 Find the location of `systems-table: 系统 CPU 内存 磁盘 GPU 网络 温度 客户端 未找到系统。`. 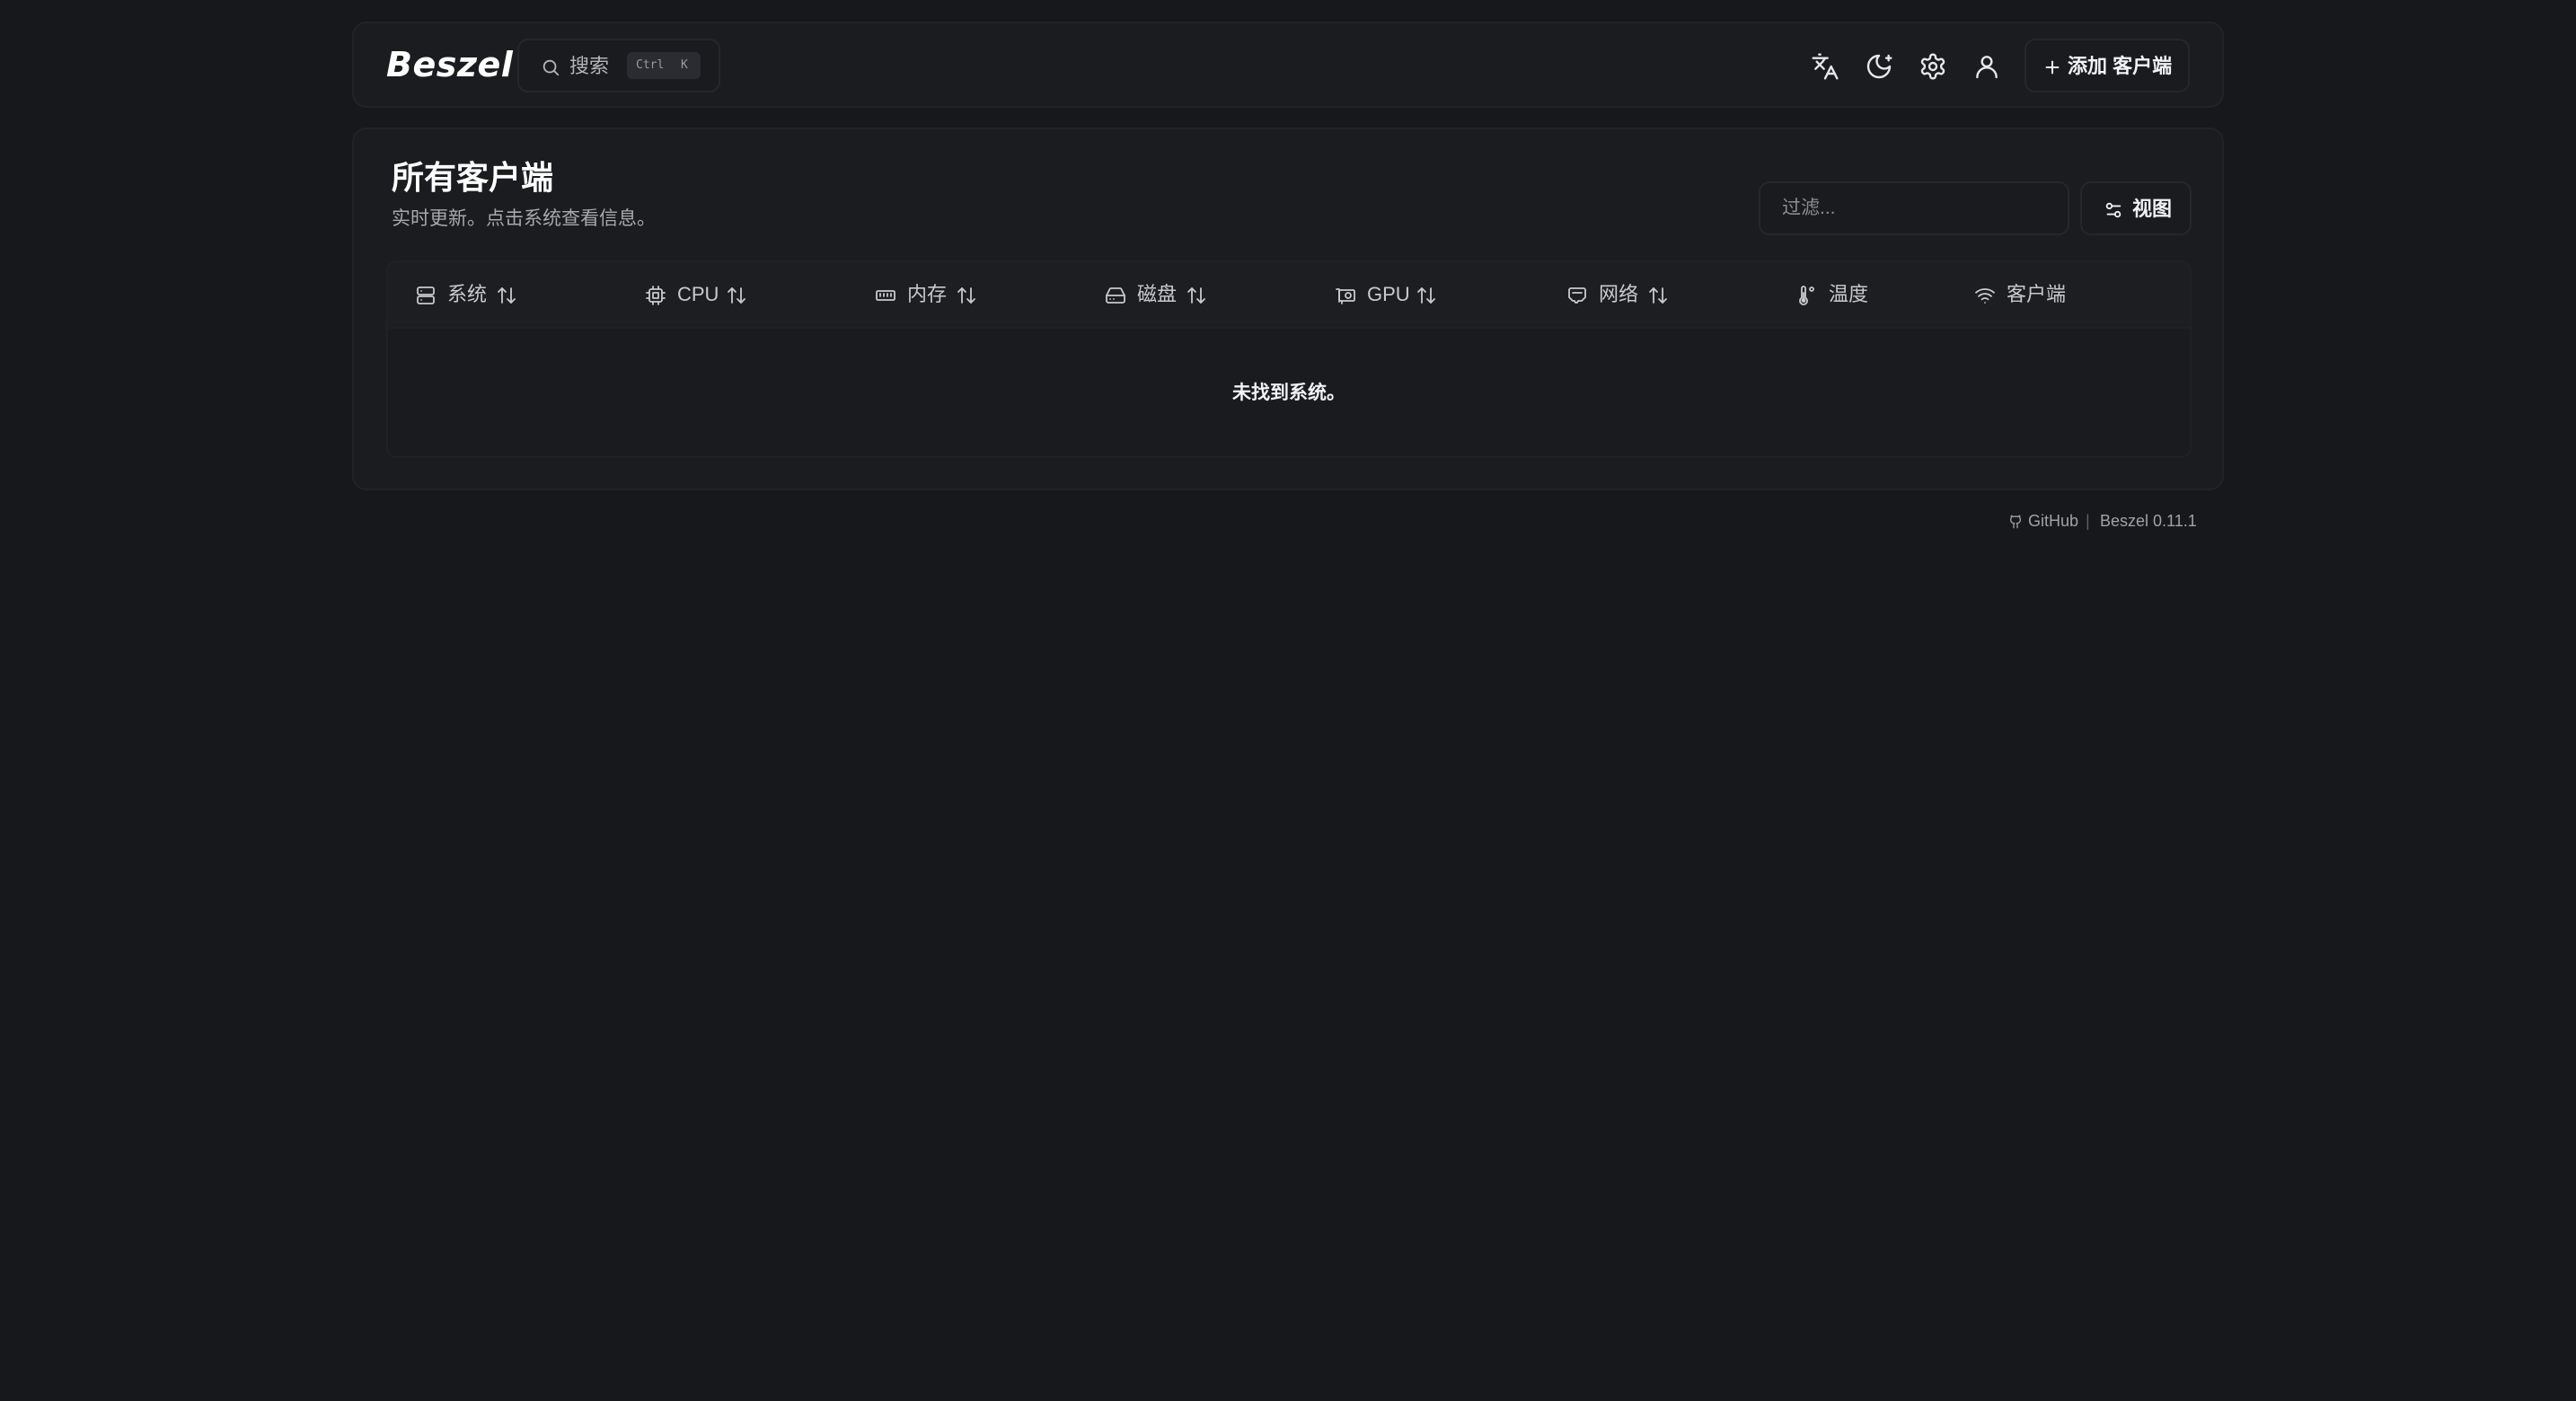

systems-table: 系统 CPU 内存 磁盘 GPU 网络 温度 客户端 未找到系统。 is located at coordinates (1289, 359).